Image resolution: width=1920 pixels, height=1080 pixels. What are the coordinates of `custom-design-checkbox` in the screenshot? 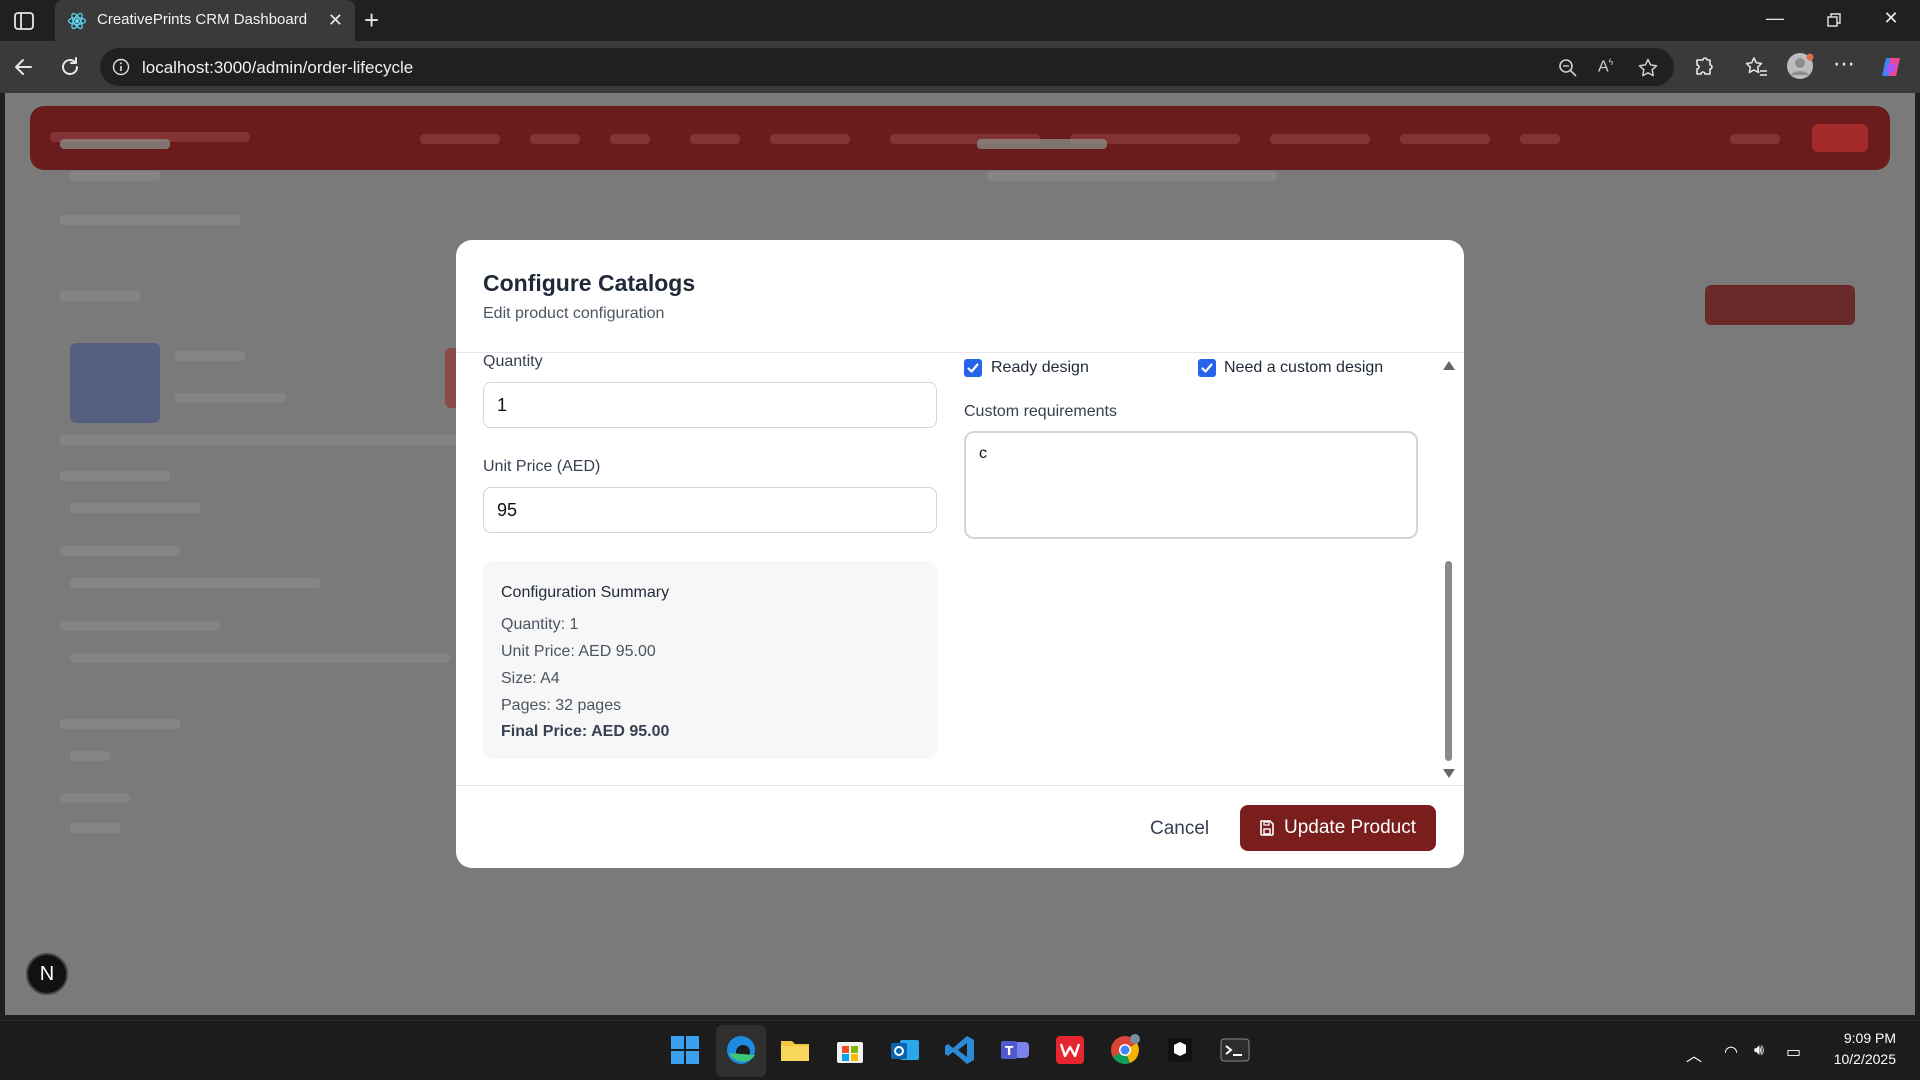 It's located at (1207, 368).